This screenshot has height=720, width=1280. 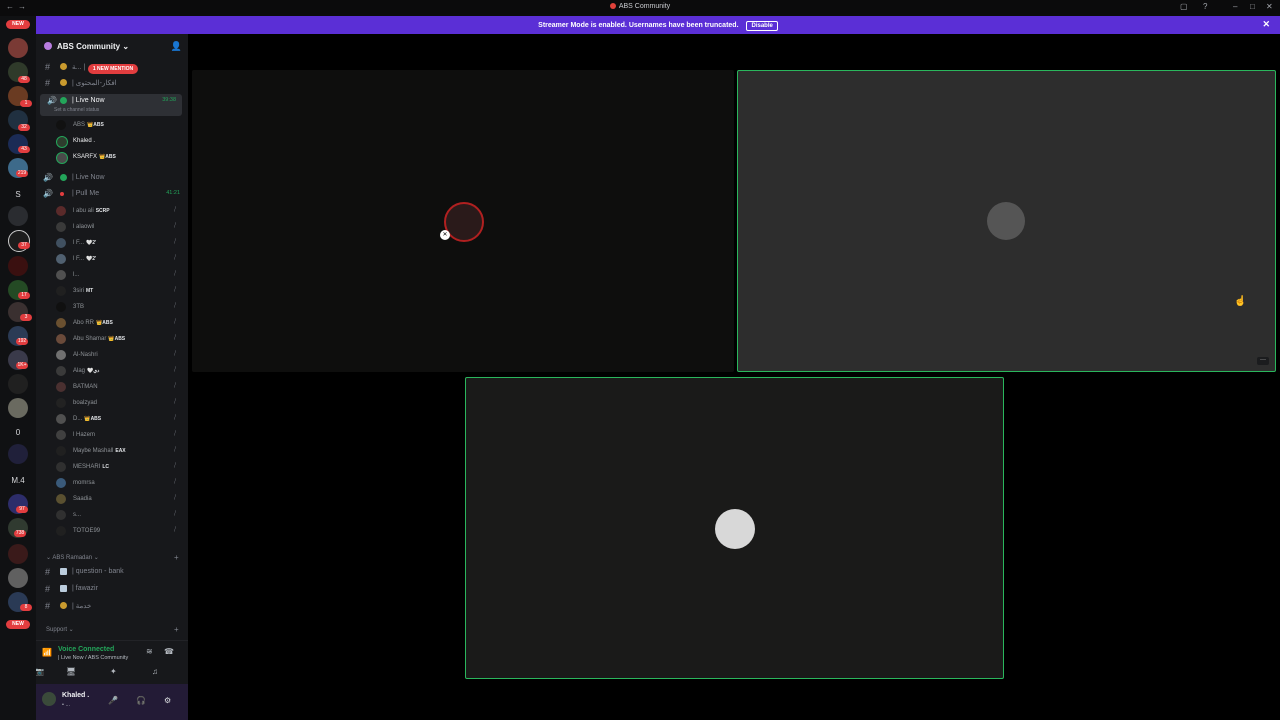 I want to click on member-name: MESHARI LC, so click(x=91, y=467).